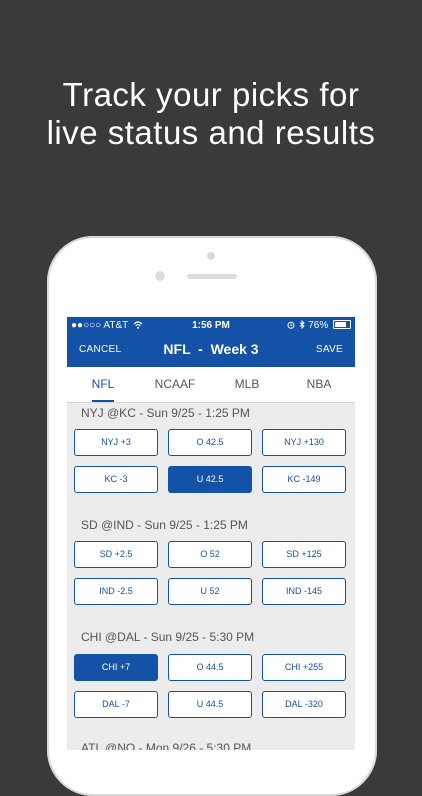  I want to click on tab-nfl-label: NFL, so click(103, 384).